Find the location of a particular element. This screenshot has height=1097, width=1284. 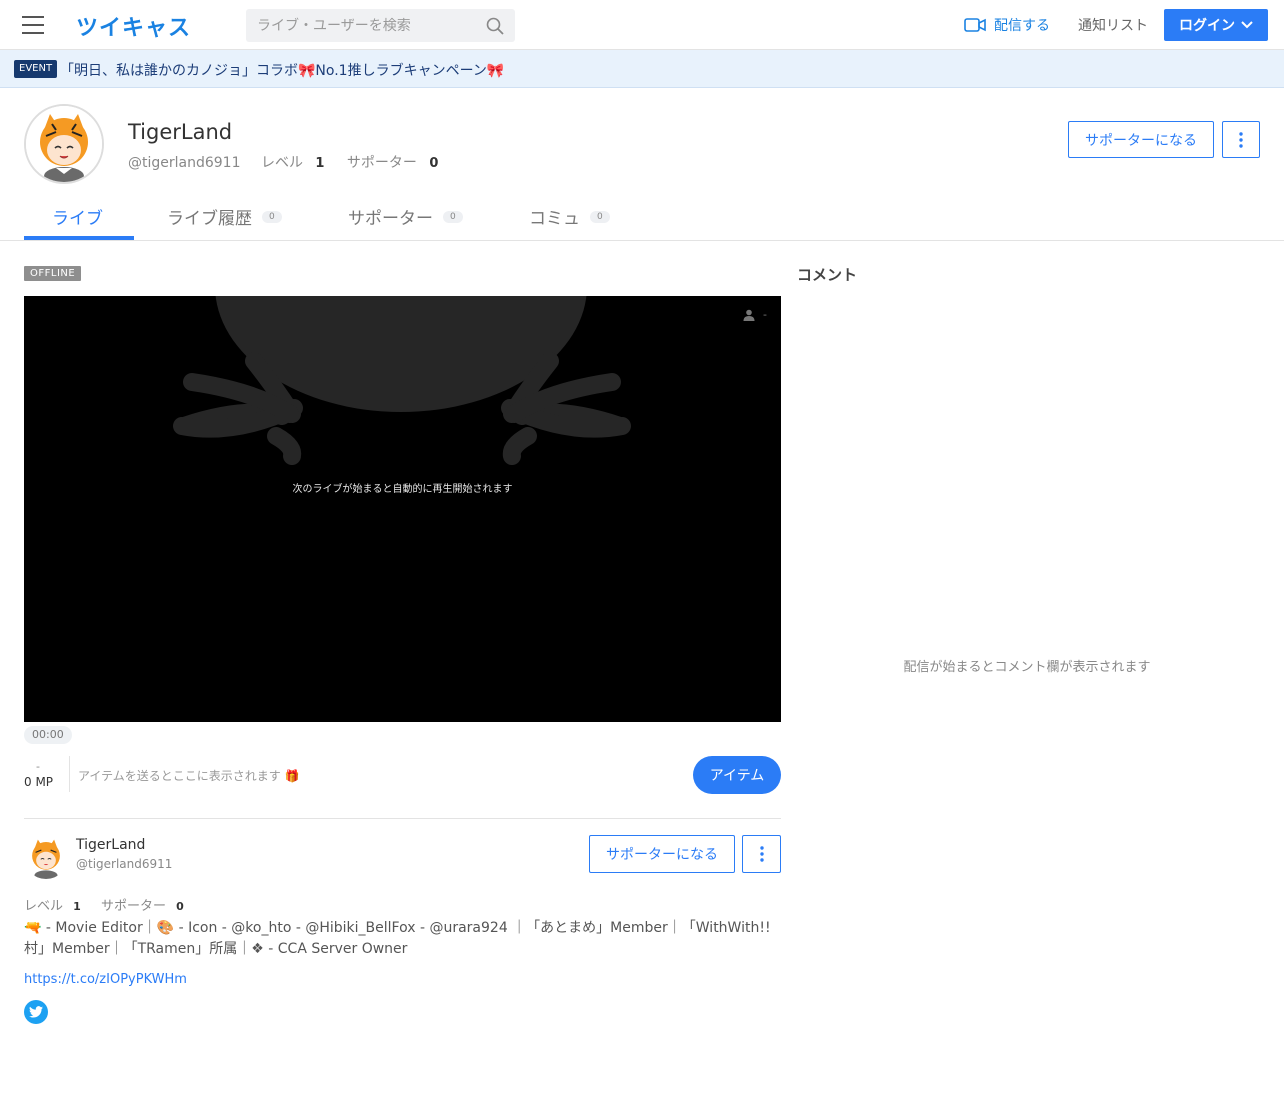

stream-button: 配信する is located at coordinates (1007, 25).